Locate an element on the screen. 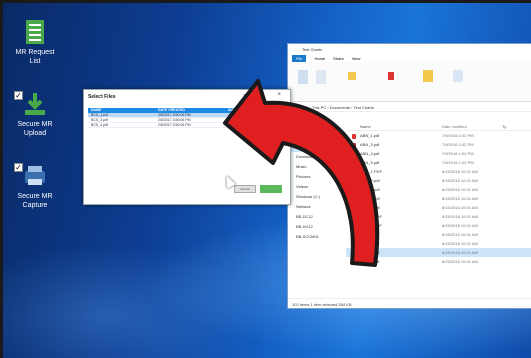 This screenshot has height=358, width=531. ribbon-icons is located at coordinates (380, 77).